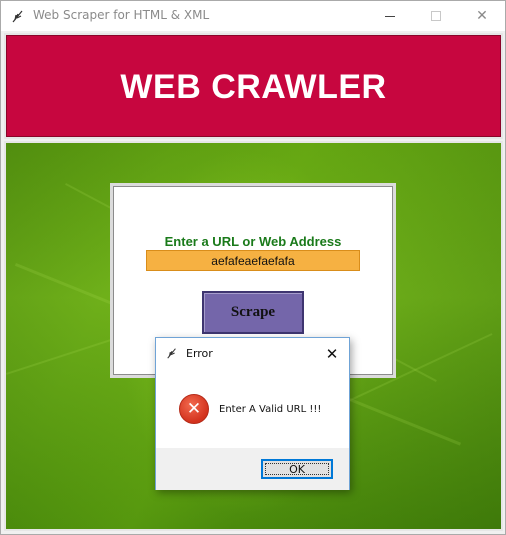  I want to click on maximize-icon, so click(436, 16).